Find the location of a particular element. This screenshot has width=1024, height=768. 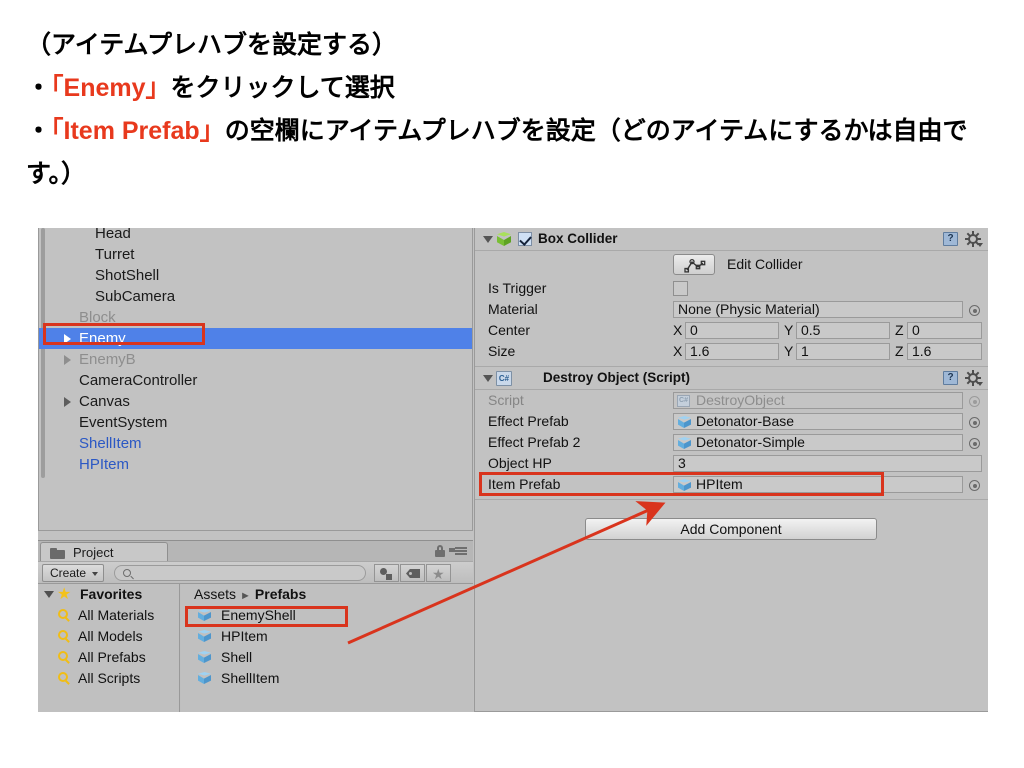

script-row: Script C# DestroyObject is located at coordinates (731, 400).